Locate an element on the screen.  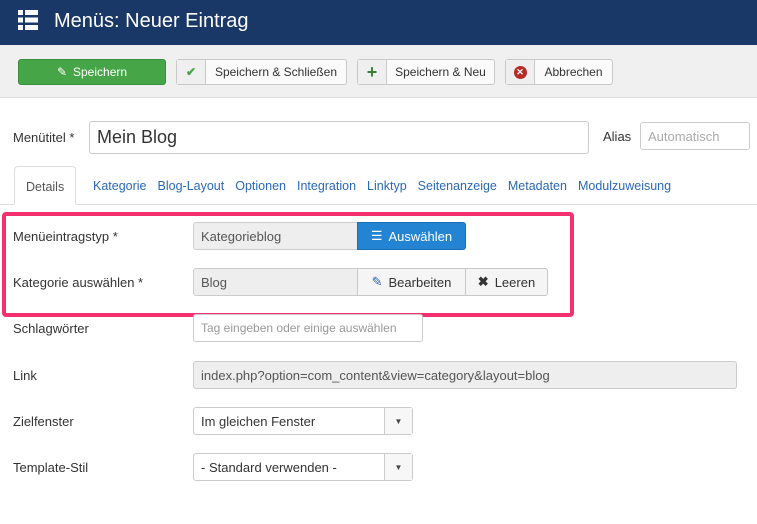
tags-label: Schlagwörter is located at coordinates (51, 328).